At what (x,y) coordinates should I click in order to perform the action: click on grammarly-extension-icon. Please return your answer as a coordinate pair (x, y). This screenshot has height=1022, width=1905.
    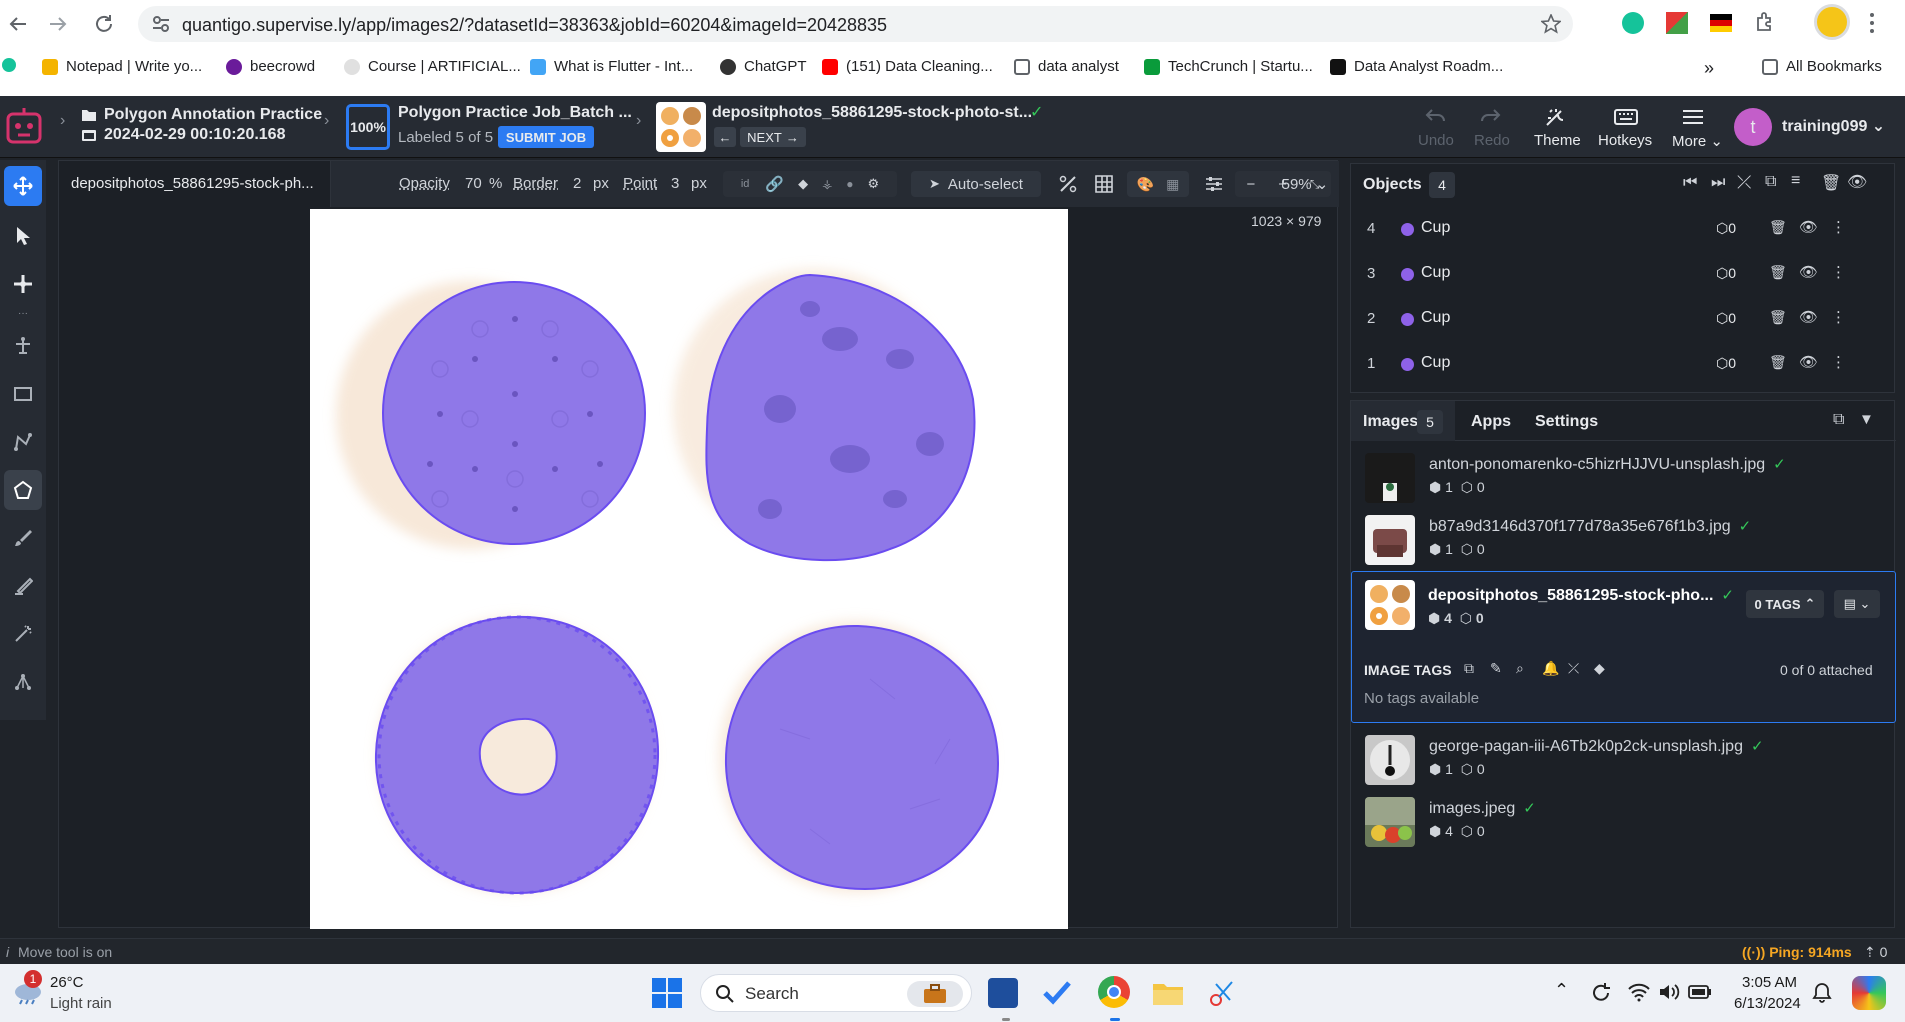
    Looking at the image, I should click on (1633, 23).